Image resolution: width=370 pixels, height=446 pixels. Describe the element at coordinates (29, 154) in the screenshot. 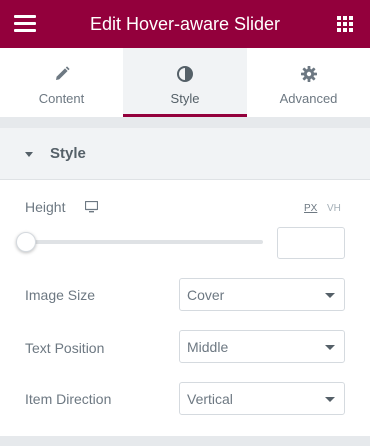

I see `caret-down-icon` at that location.